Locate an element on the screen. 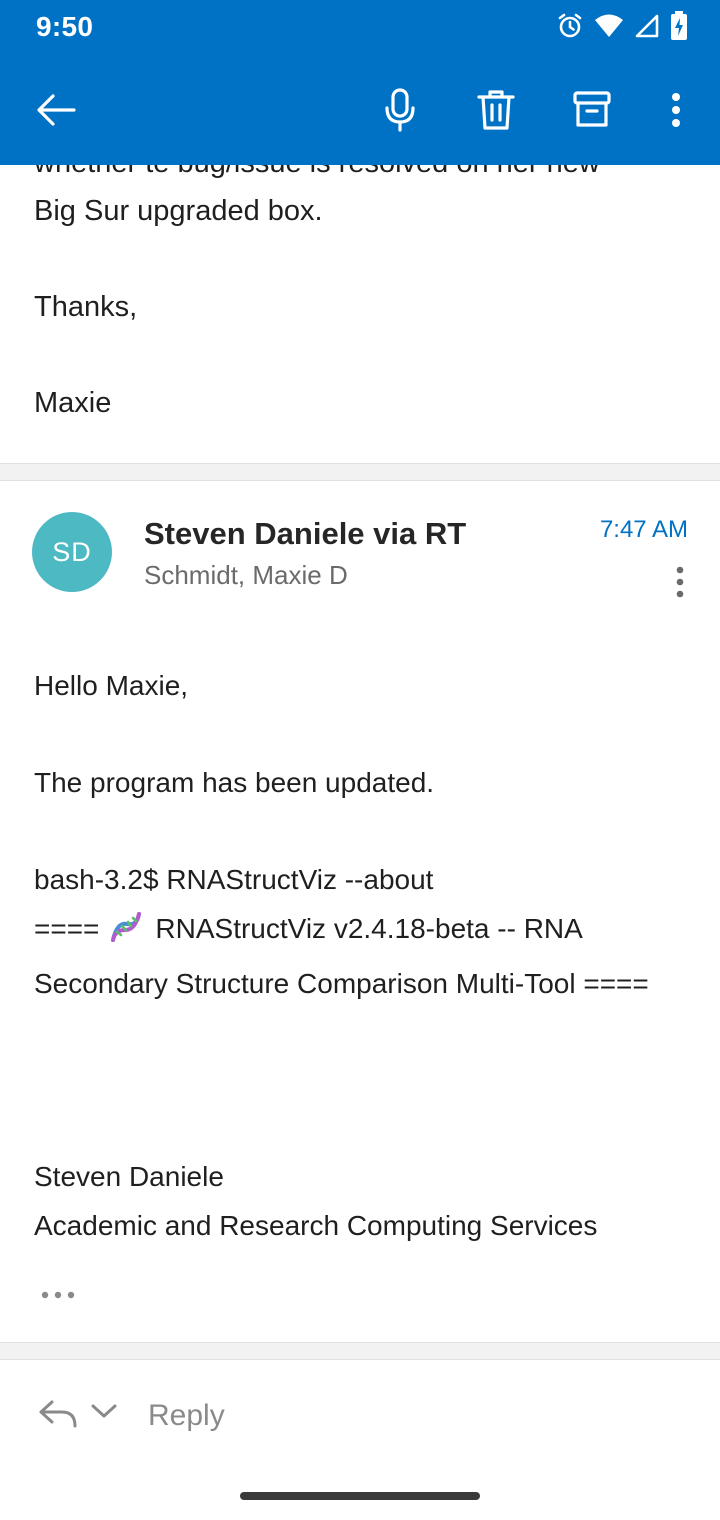 The image size is (720, 1520). body-line: Big Sur upgraded box. is located at coordinates (178, 211).